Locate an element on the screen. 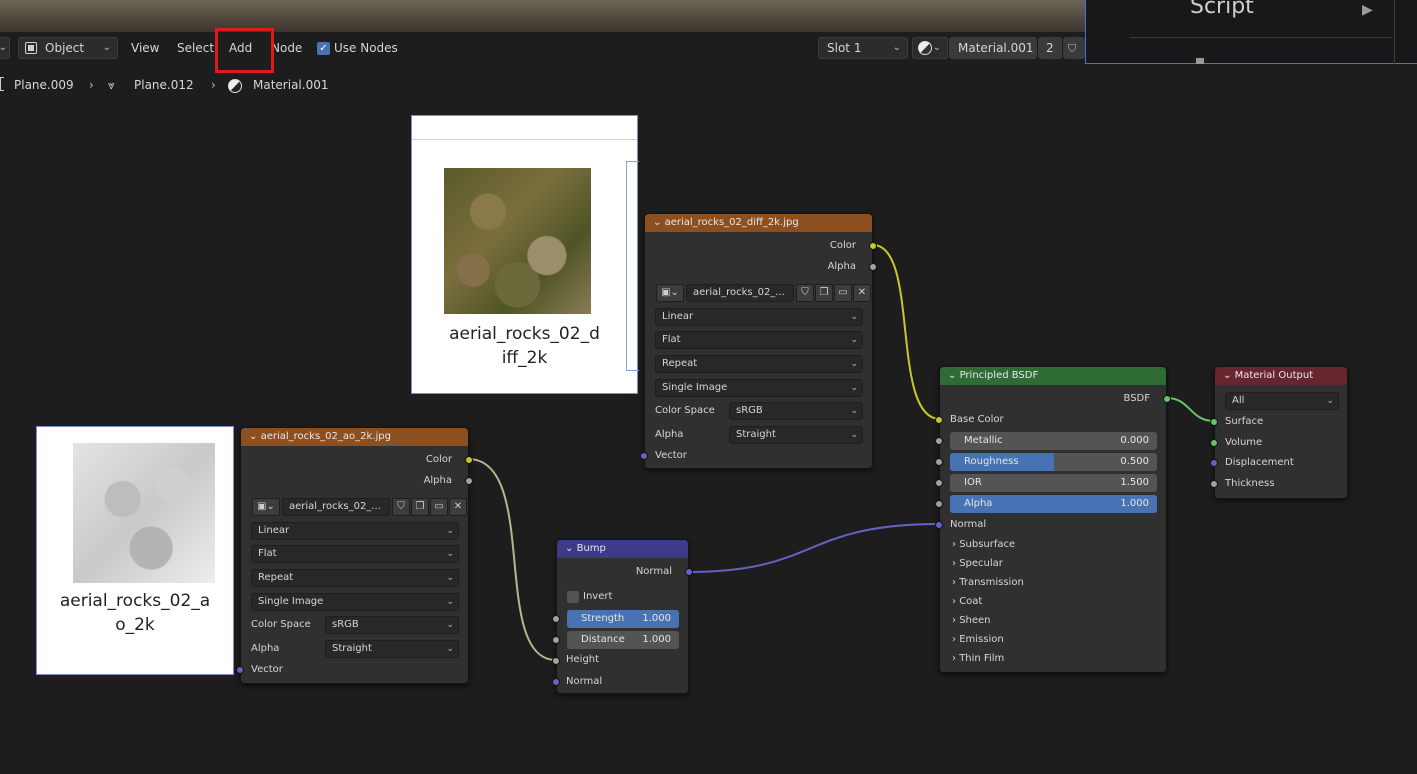 This screenshot has width=1417, height=774. input-normal-label: Normal is located at coordinates (968, 524).